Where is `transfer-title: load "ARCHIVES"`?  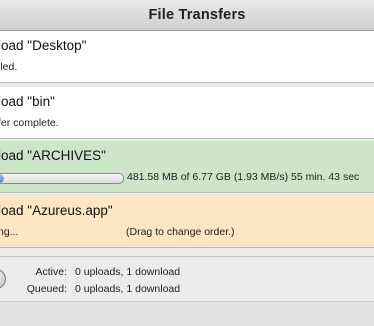
transfer-title: load "ARCHIVES" is located at coordinates (53, 155).